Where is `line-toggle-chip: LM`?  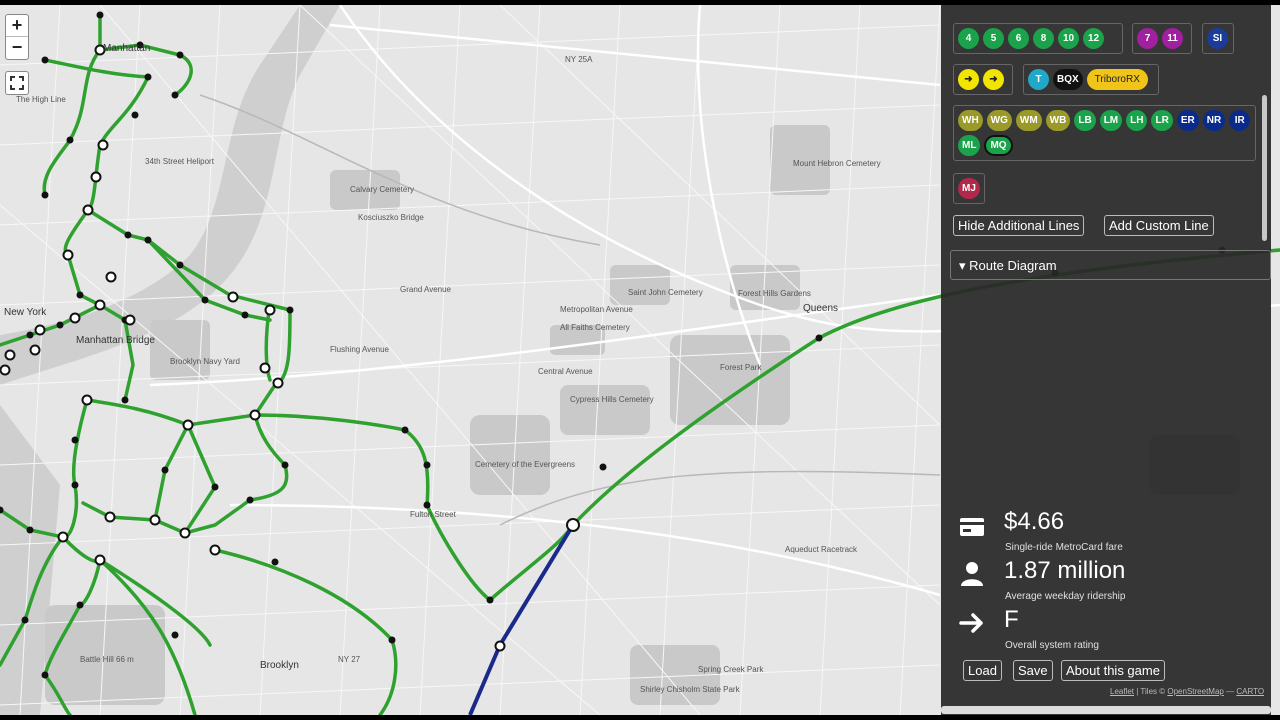
line-toggle-chip: LM is located at coordinates (1111, 120).